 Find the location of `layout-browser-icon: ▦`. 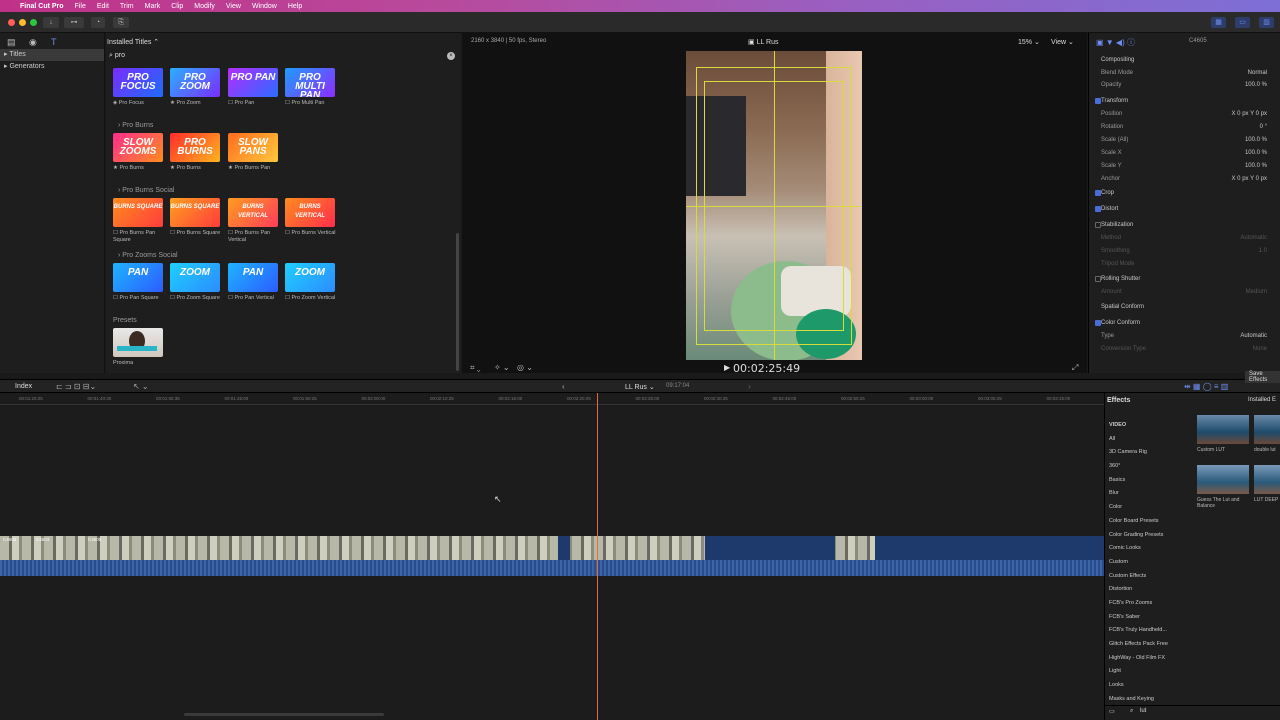

layout-browser-icon: ▦ is located at coordinates (1218, 22).